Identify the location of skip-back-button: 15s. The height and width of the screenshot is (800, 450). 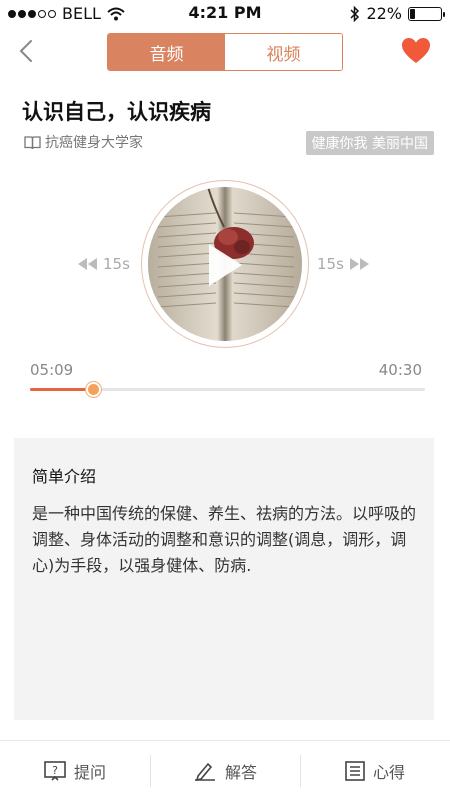
(103, 264).